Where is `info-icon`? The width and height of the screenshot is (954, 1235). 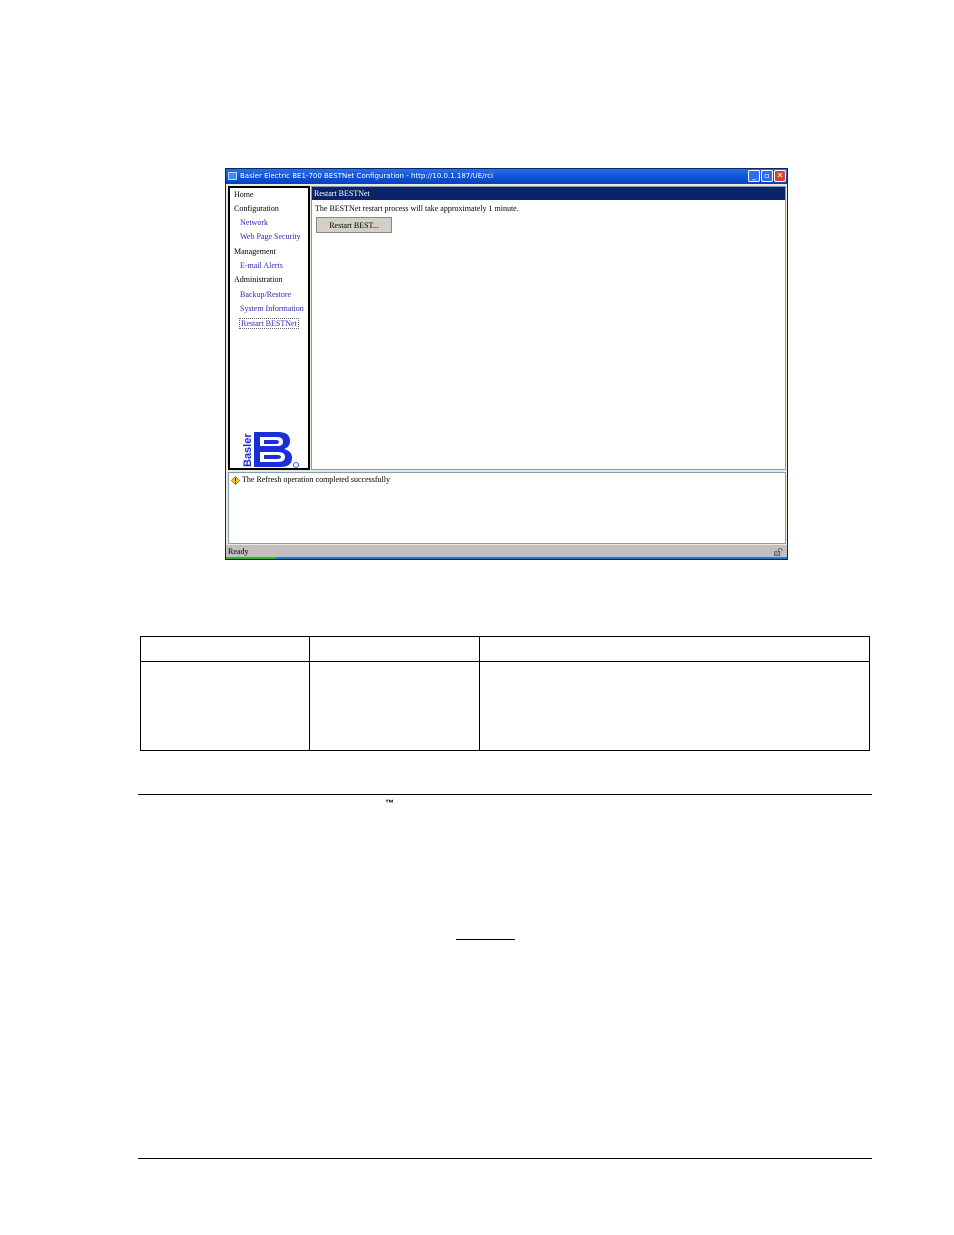
info-icon is located at coordinates (235, 480).